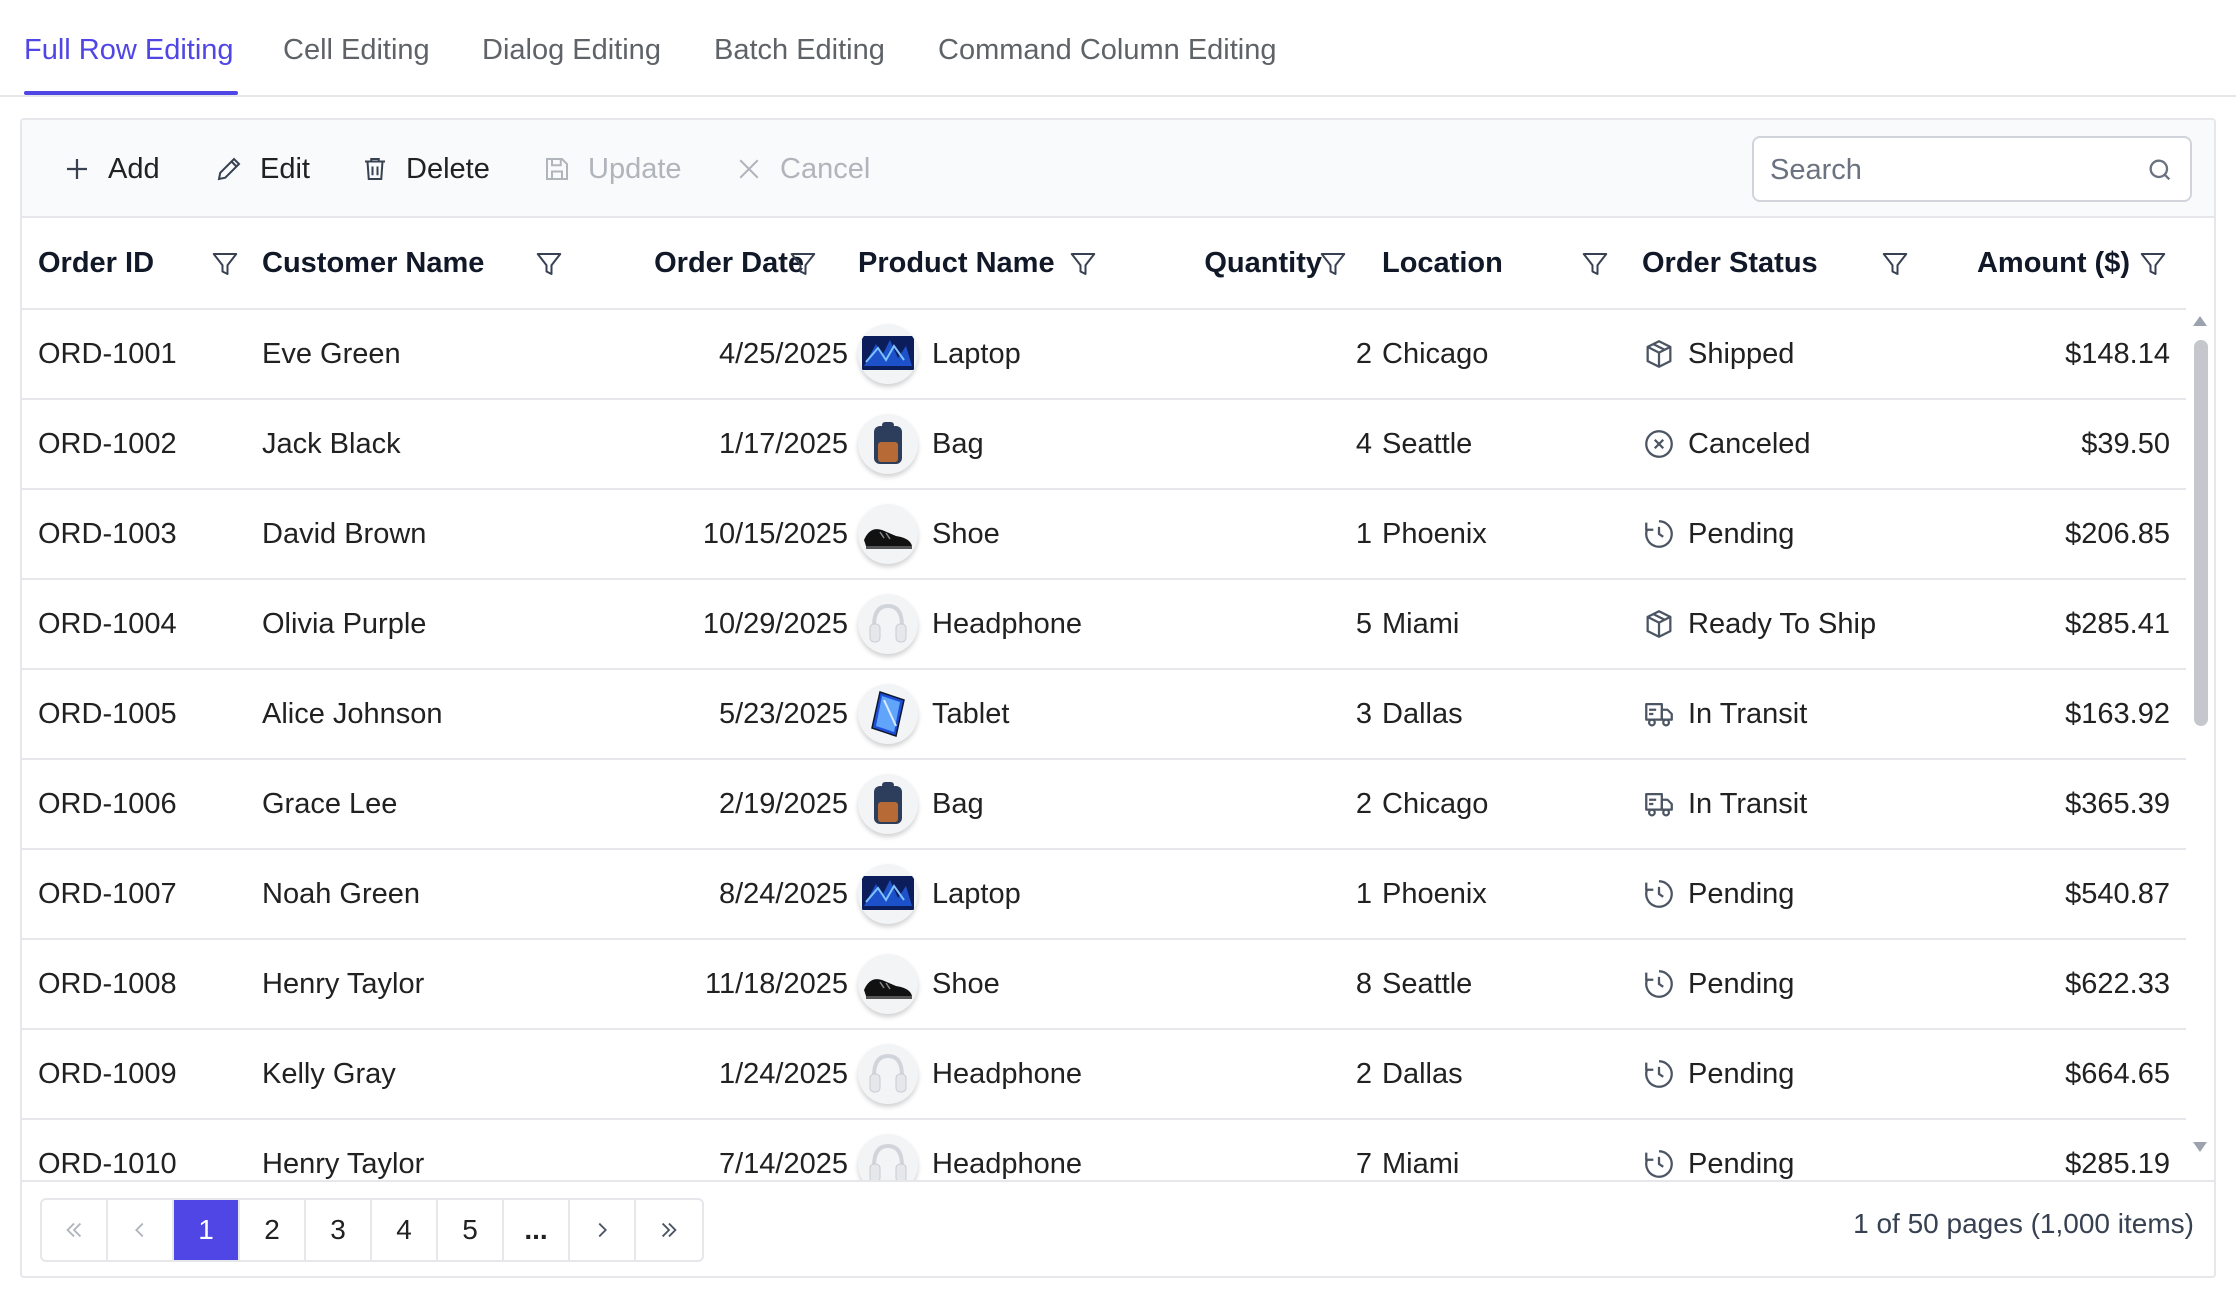  I want to click on chevron-left-icon, so click(139, 1230).